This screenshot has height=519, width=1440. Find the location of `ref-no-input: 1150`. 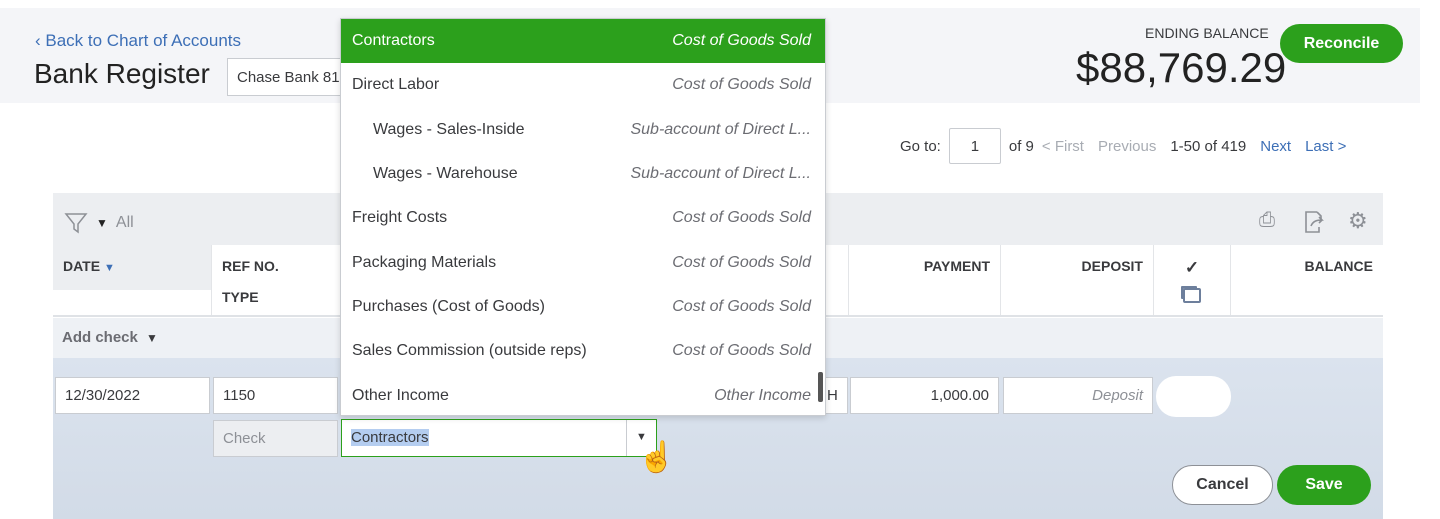

ref-no-input: 1150 is located at coordinates (275, 395).